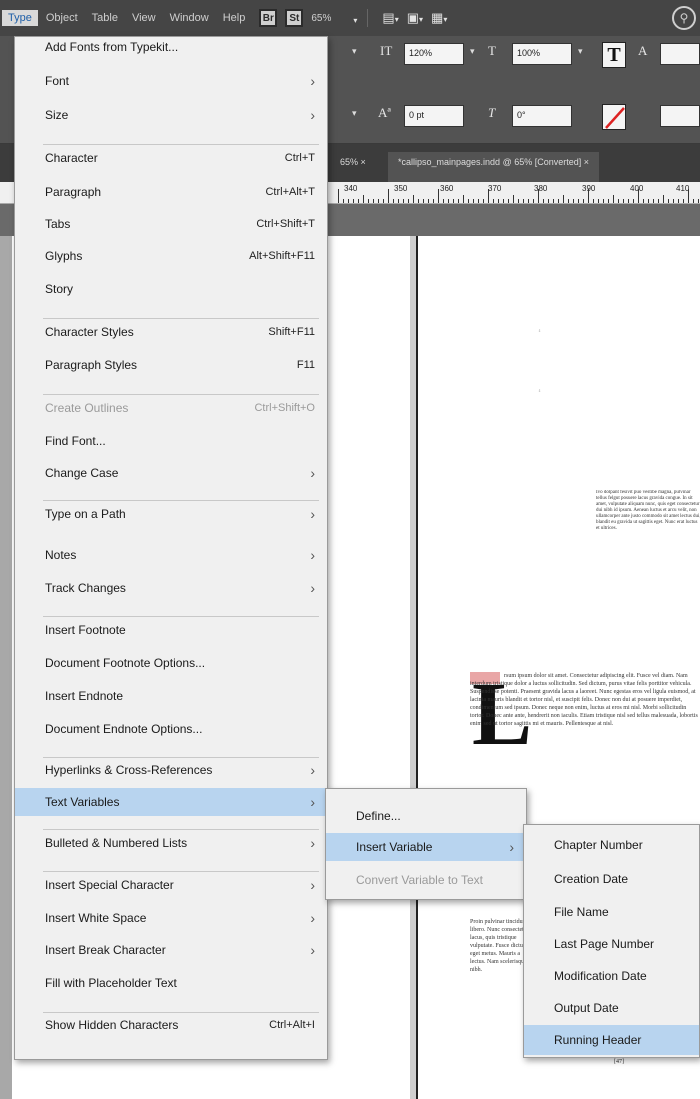  What do you see at coordinates (542, 54) in the screenshot?
I see `horizontal-scale-field: 100%` at bounding box center [542, 54].